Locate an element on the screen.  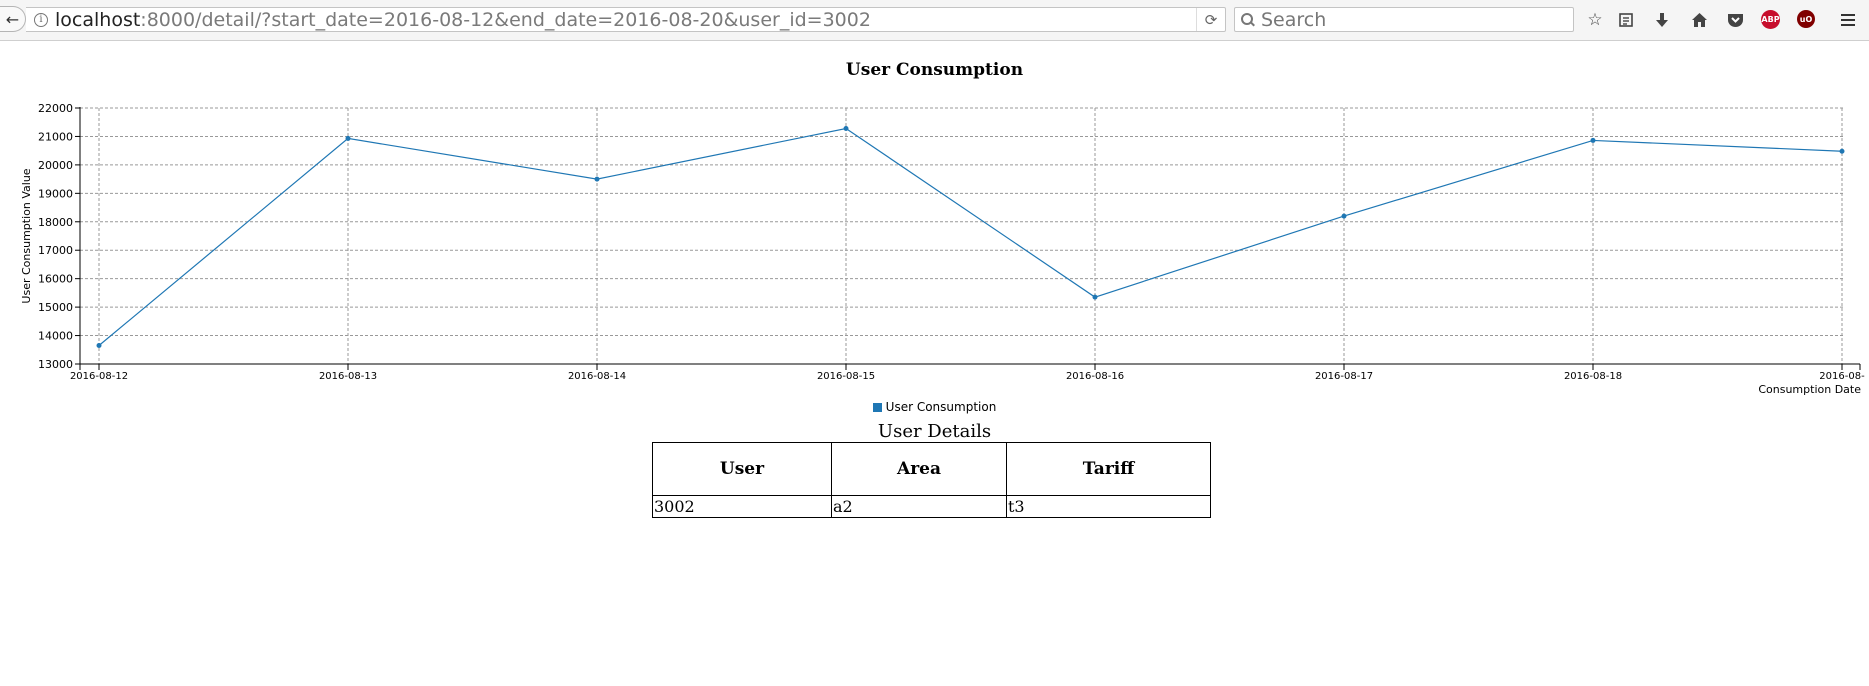
x-tick-label: 2016-08-15 is located at coordinates (846, 376).